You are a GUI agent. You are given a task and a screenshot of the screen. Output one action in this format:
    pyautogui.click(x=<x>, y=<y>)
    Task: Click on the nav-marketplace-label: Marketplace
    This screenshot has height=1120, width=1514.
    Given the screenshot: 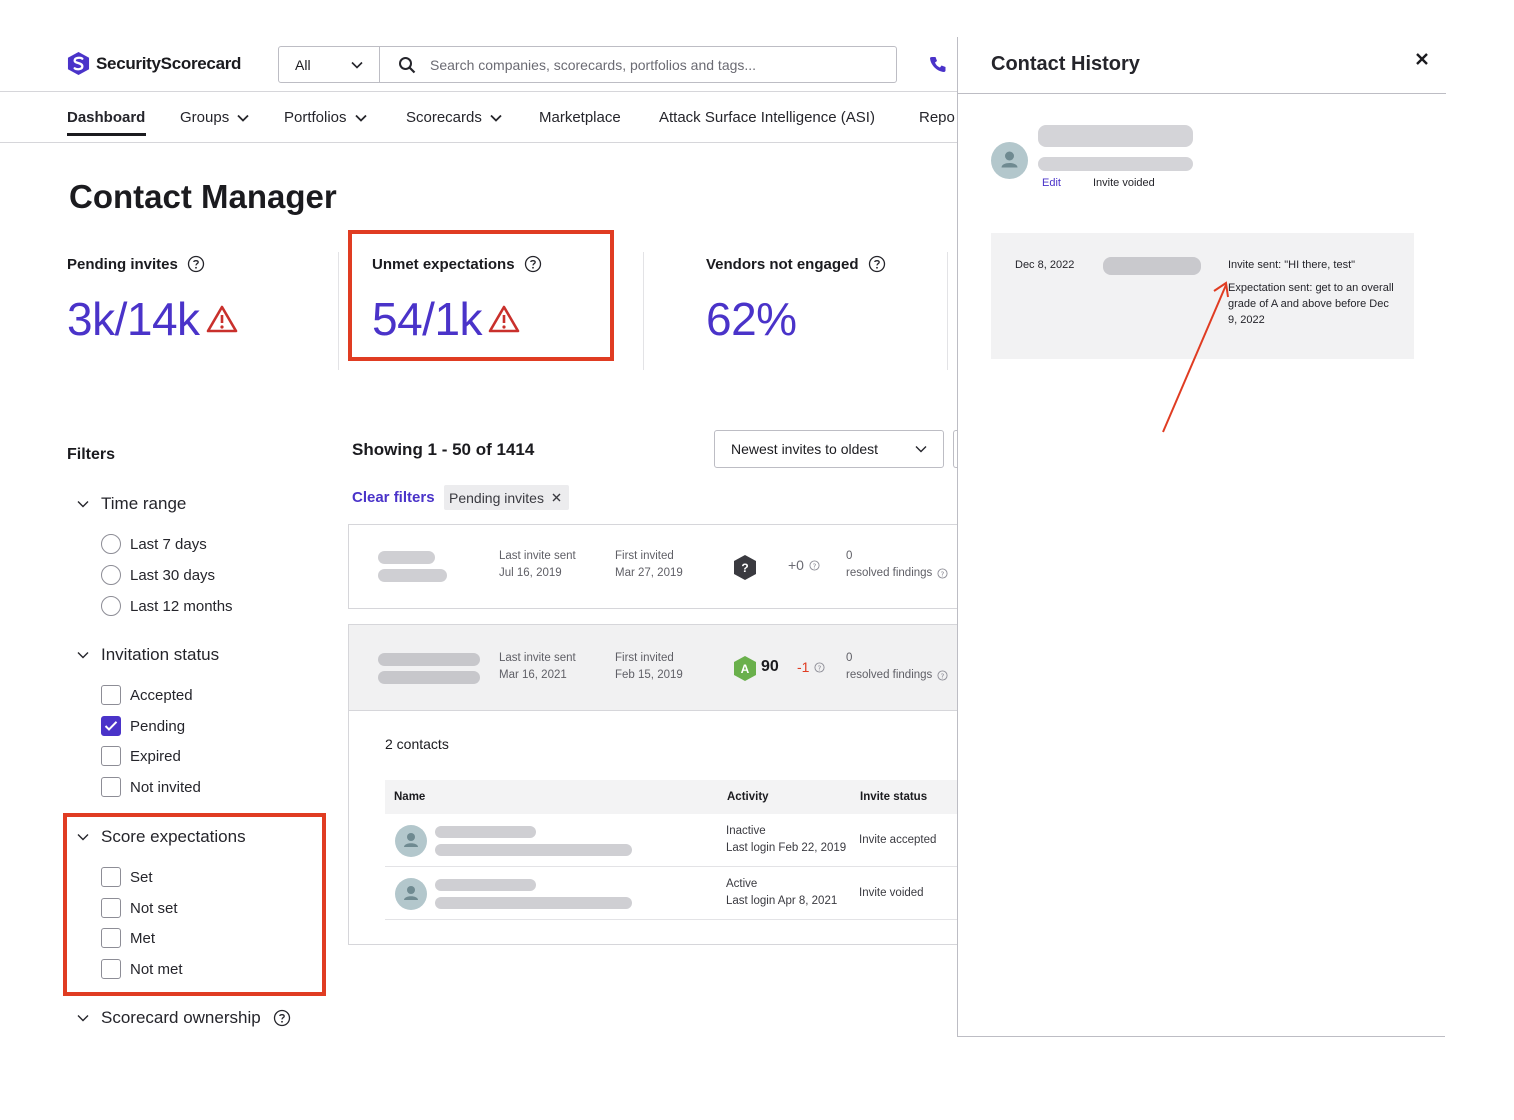 What is the action you would take?
    pyautogui.click(x=580, y=117)
    